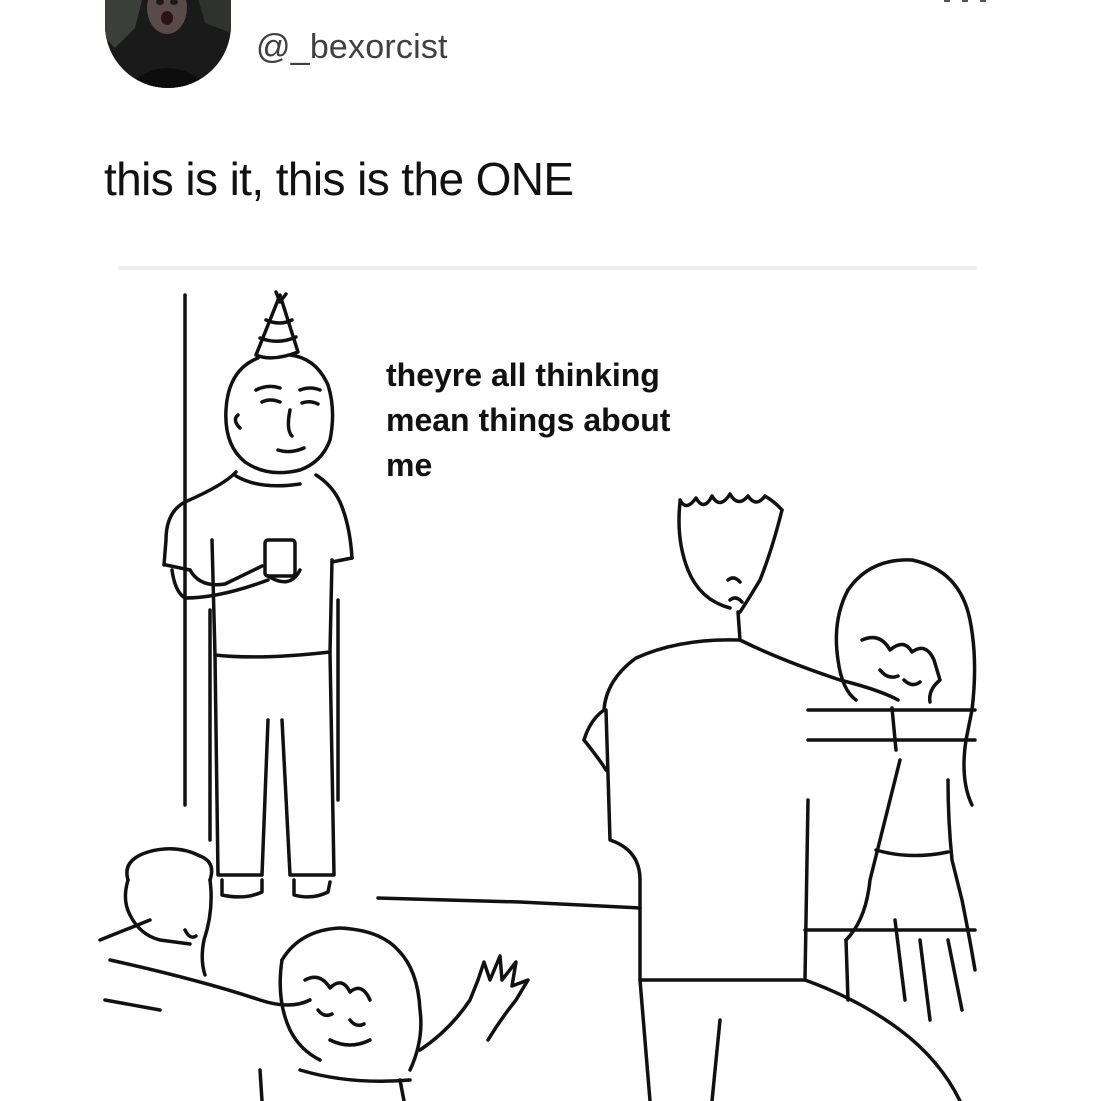 The image size is (1120, 1101). I want to click on username: @_bexorcist, so click(352, 47).